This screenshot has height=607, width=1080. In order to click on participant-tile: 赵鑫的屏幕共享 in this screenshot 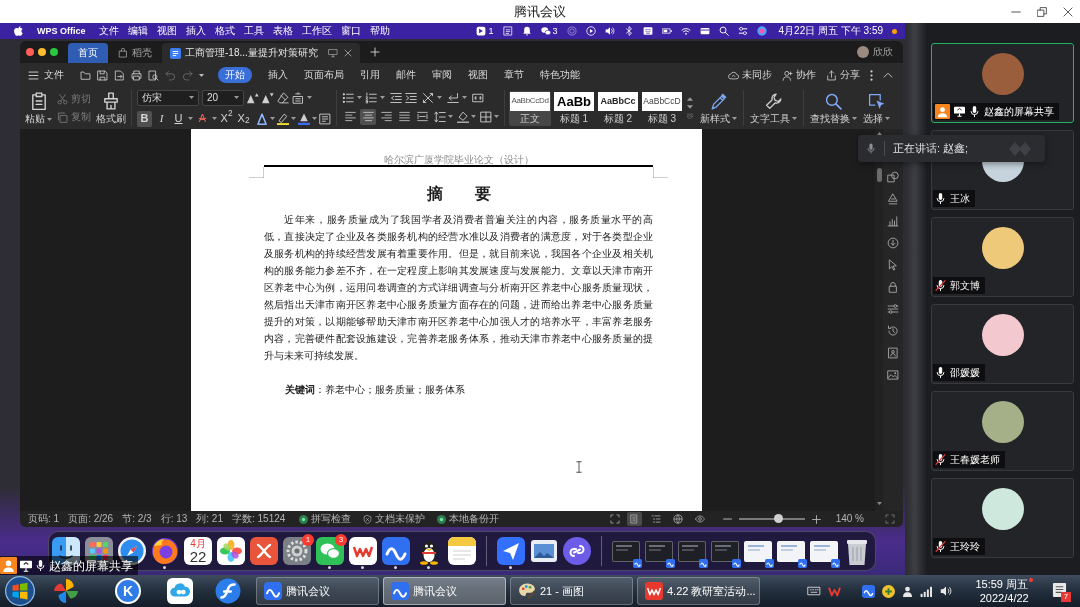, I will do `click(1002, 83)`.